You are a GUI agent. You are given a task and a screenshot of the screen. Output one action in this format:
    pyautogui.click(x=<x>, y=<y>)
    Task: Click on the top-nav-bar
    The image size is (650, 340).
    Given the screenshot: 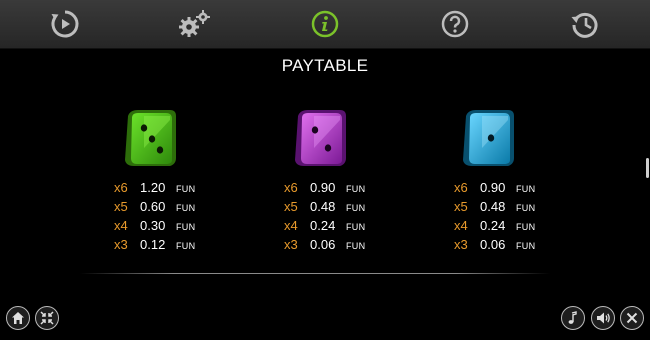 What is the action you would take?
    pyautogui.click(x=325, y=24)
    